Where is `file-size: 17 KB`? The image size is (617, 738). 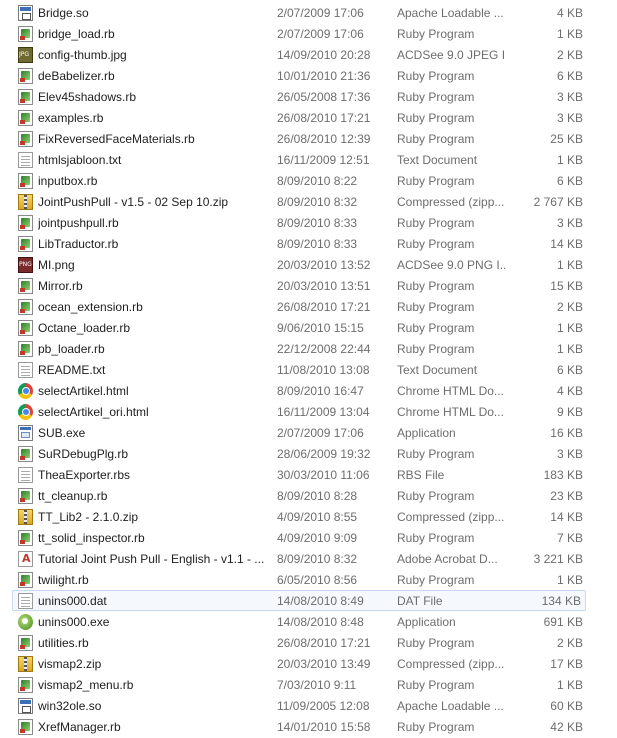
file-size: 17 KB is located at coordinates (566, 664).